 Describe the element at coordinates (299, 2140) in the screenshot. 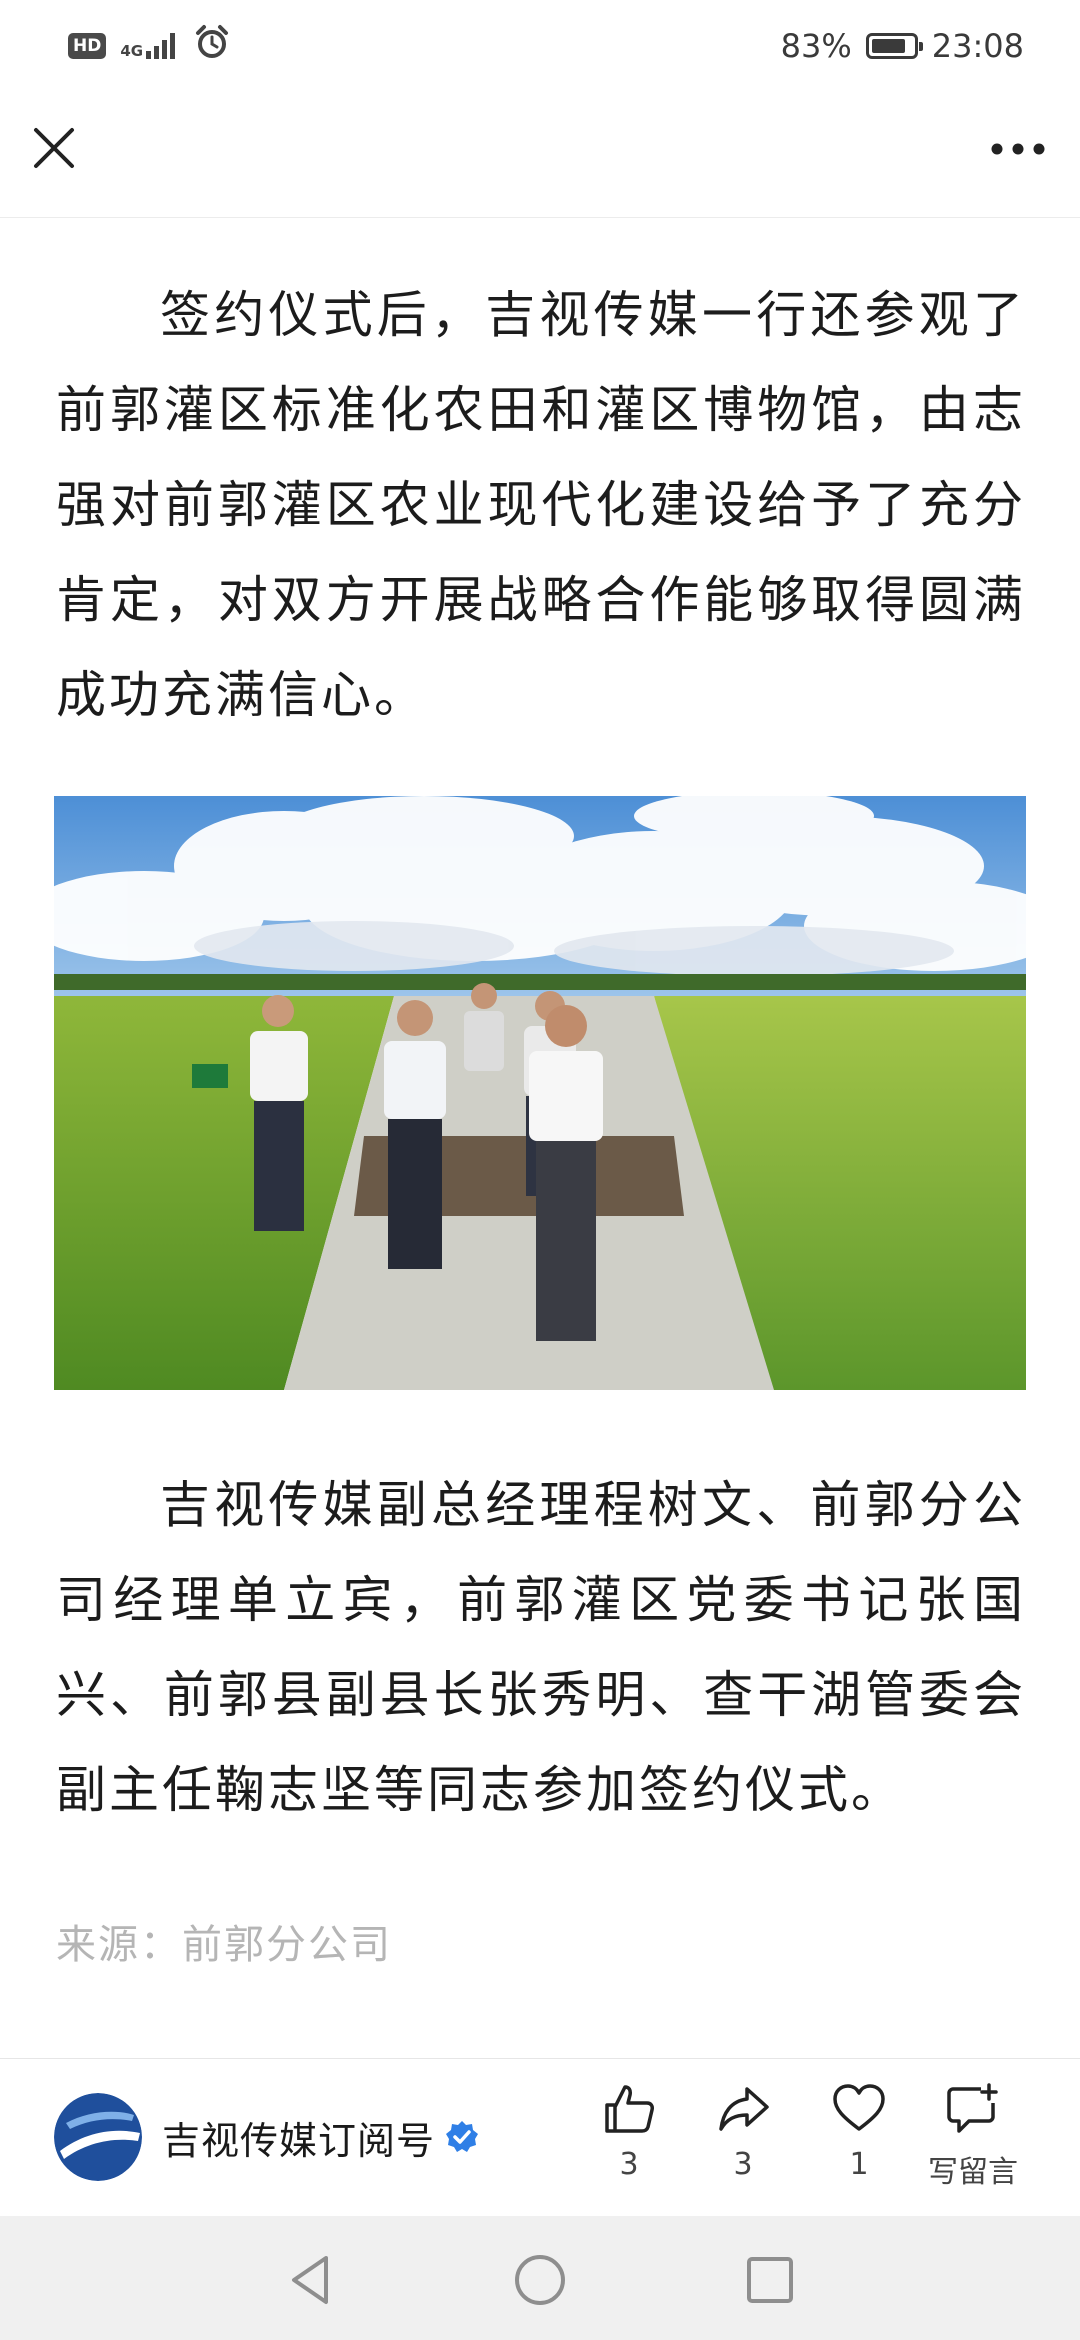

I see `account-name: 吉视传媒订阅号` at that location.